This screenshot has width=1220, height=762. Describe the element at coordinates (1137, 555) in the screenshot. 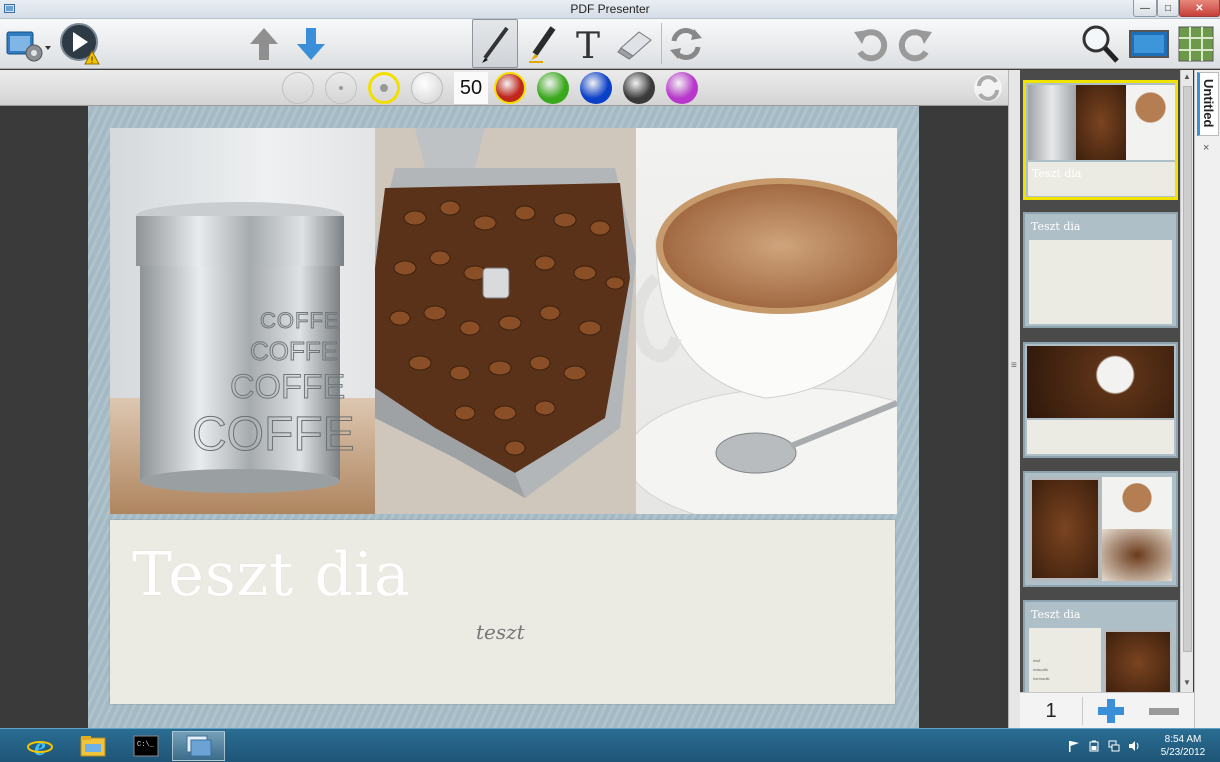

I see `thumb-scattered-beans` at that location.